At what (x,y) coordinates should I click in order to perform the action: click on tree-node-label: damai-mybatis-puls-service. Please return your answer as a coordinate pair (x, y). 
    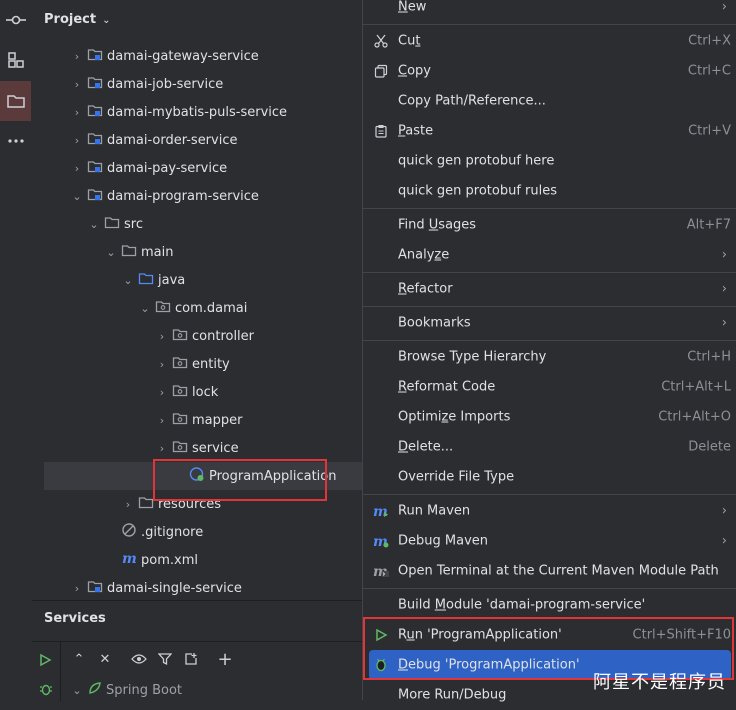
    Looking at the image, I should click on (197, 112).